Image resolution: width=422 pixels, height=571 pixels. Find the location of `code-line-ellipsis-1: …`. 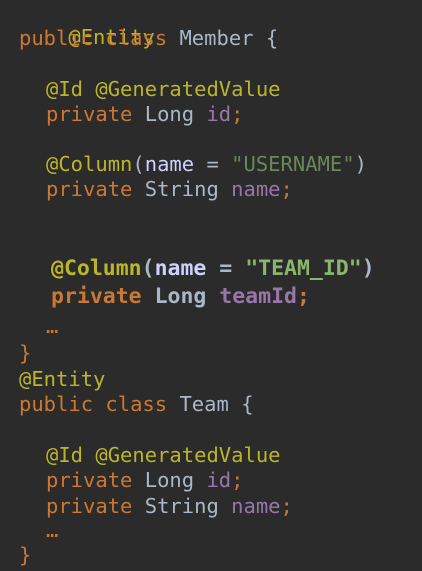

code-line-ellipsis-1: … is located at coordinates (52, 326).